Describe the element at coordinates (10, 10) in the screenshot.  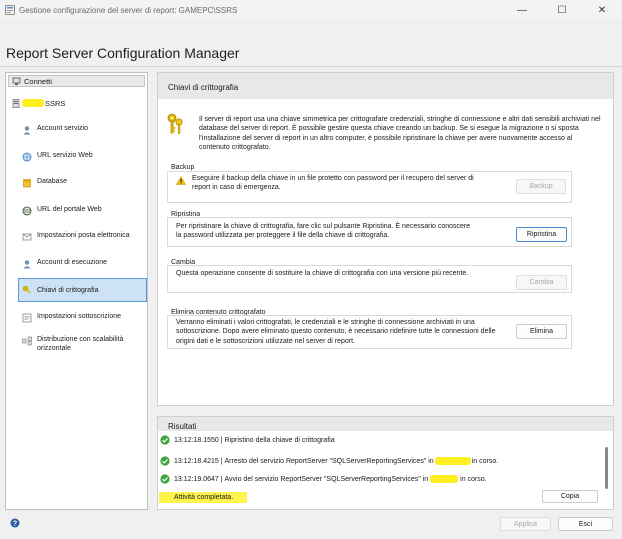
I see `app-icon` at that location.